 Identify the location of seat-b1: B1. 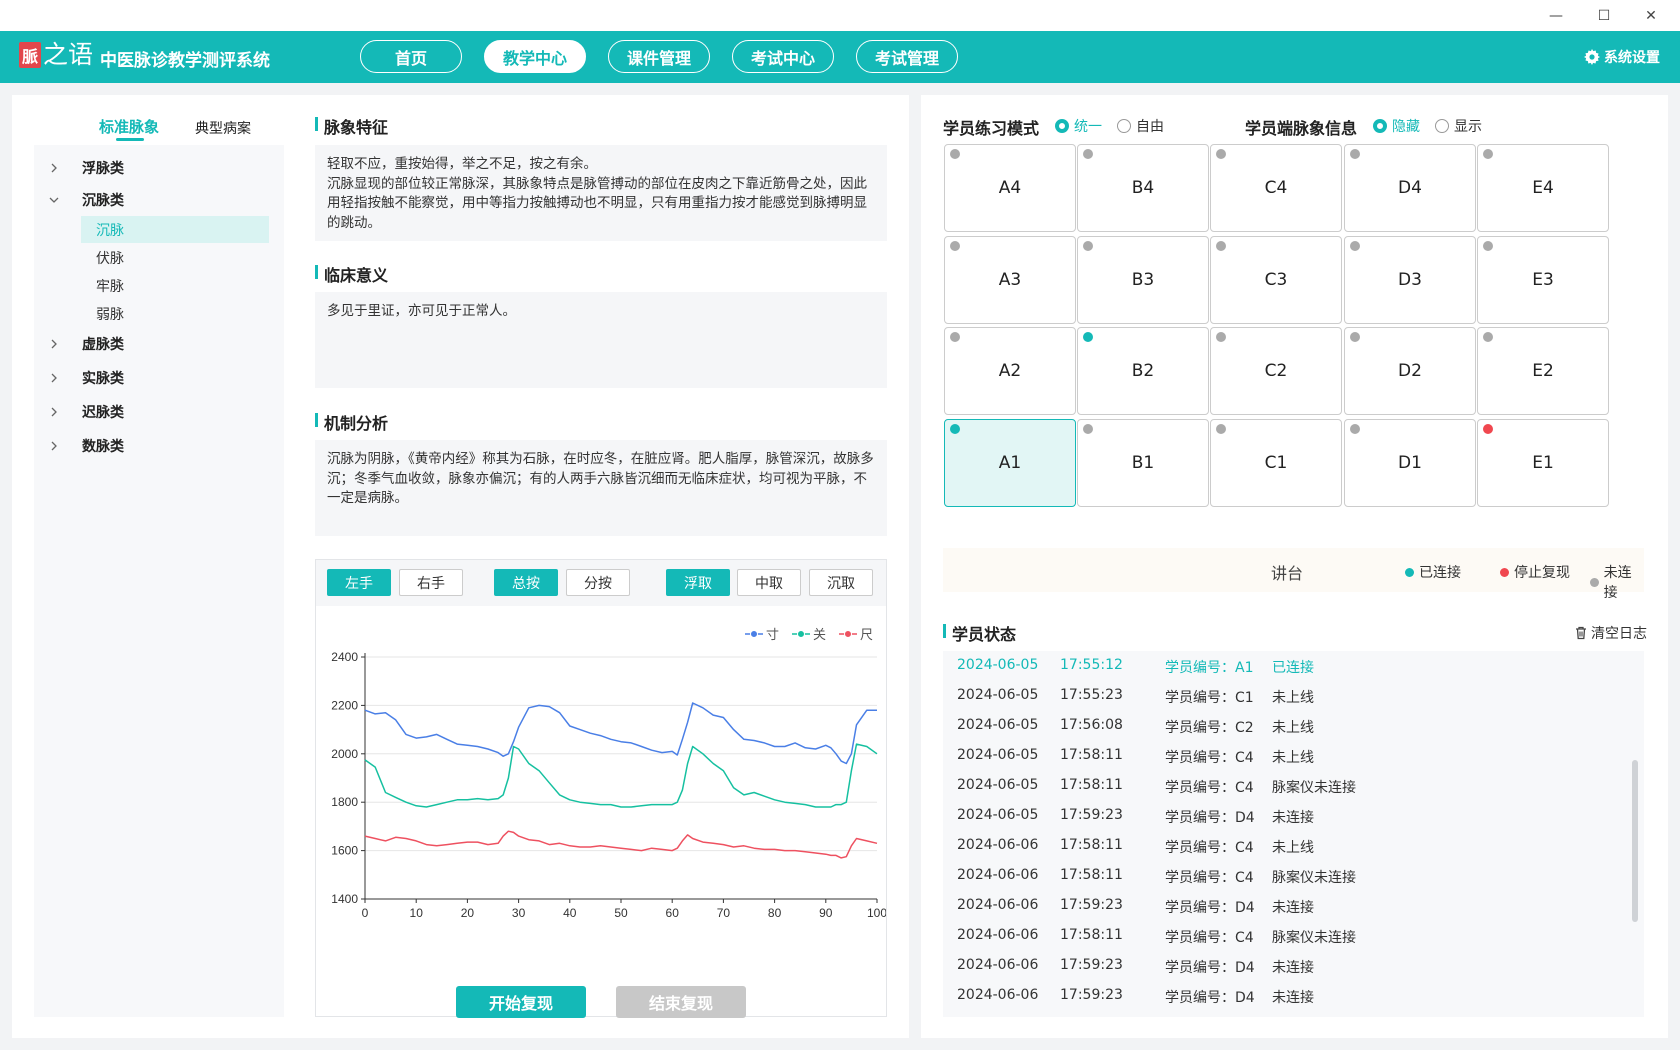
(1143, 463).